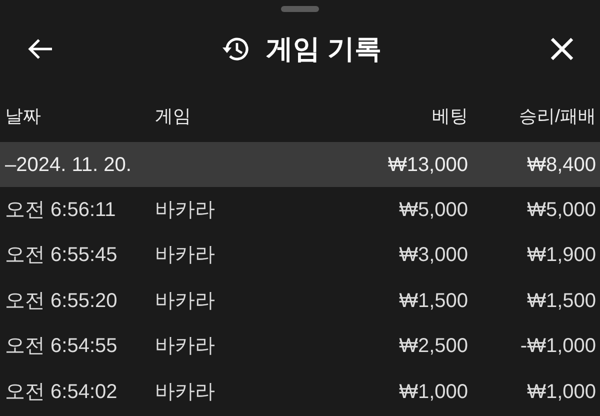  Describe the element at coordinates (300, 164) in the screenshot. I see `date-group-row: –2024. 11. 20. ₩13,000 ₩8,400` at that location.